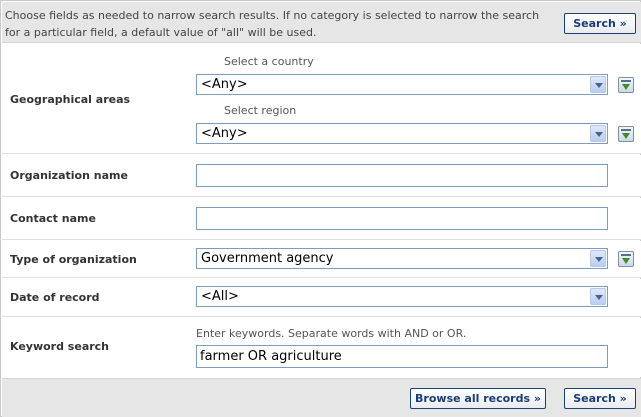  I want to click on form-footer: Browse all records » Search », so click(321, 397).